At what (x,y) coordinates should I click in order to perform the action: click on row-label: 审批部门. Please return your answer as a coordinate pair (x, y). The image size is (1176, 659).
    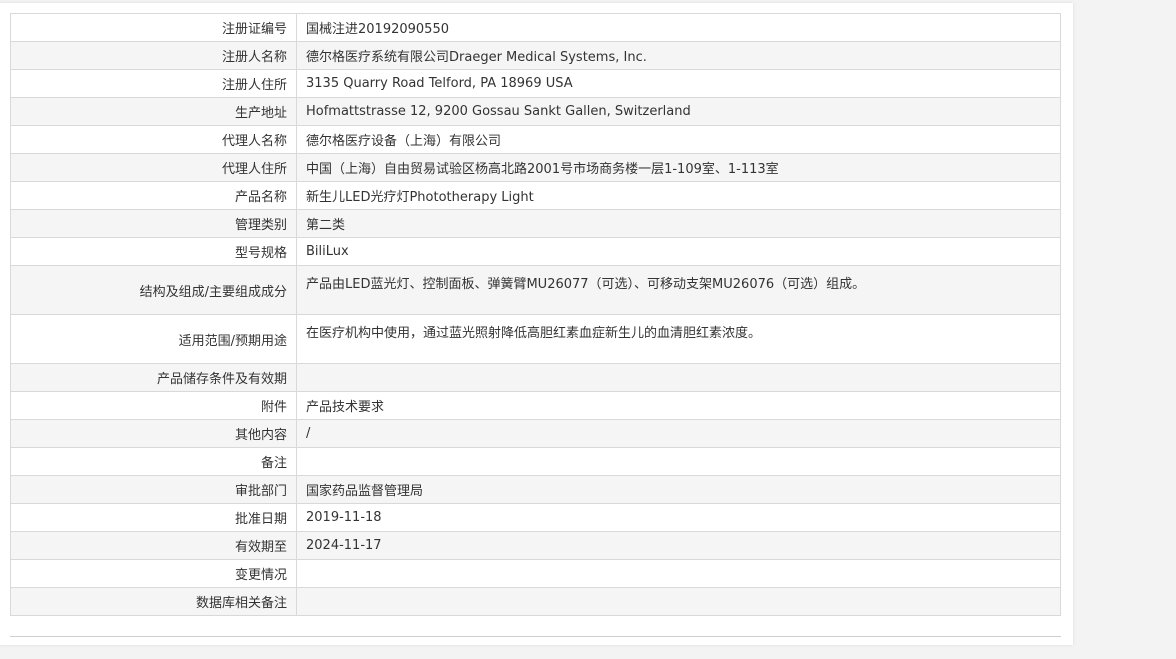
    Looking at the image, I should click on (153, 489).